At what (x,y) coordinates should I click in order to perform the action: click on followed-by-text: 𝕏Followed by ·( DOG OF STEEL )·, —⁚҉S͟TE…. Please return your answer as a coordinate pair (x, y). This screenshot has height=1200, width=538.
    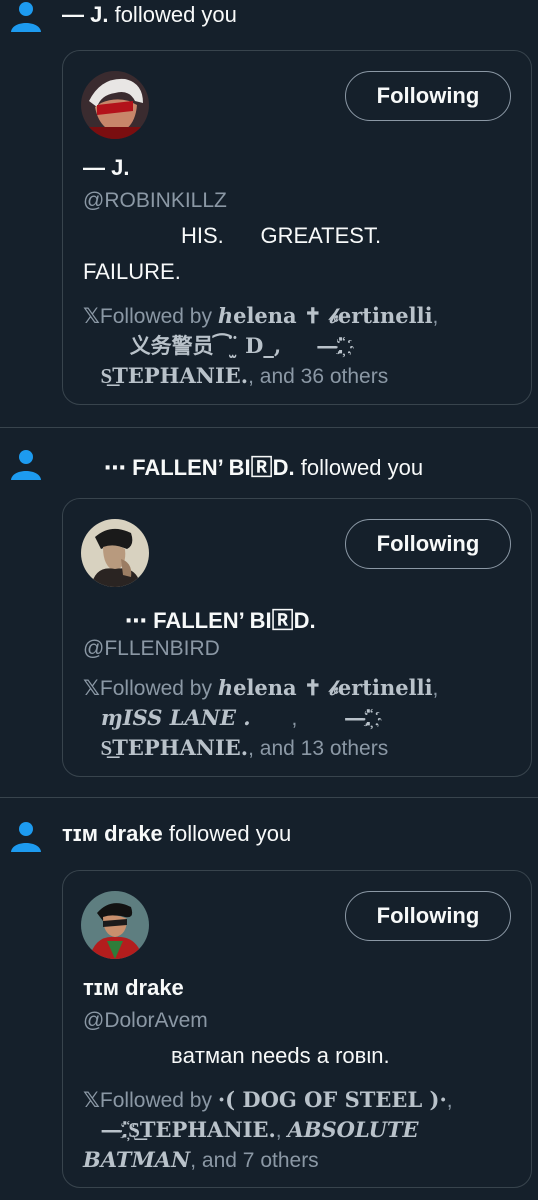
    Looking at the image, I should click on (268, 1129).